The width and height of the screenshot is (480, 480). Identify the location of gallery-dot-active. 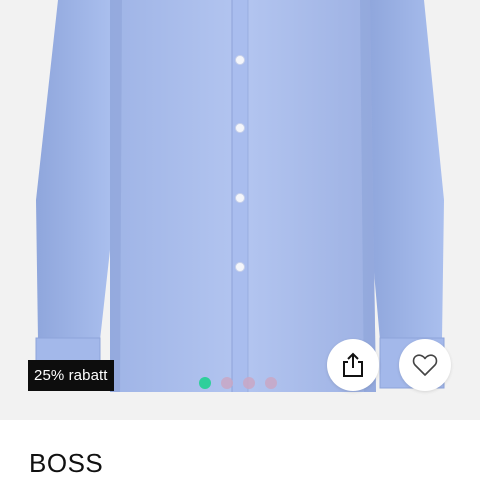
(205, 383).